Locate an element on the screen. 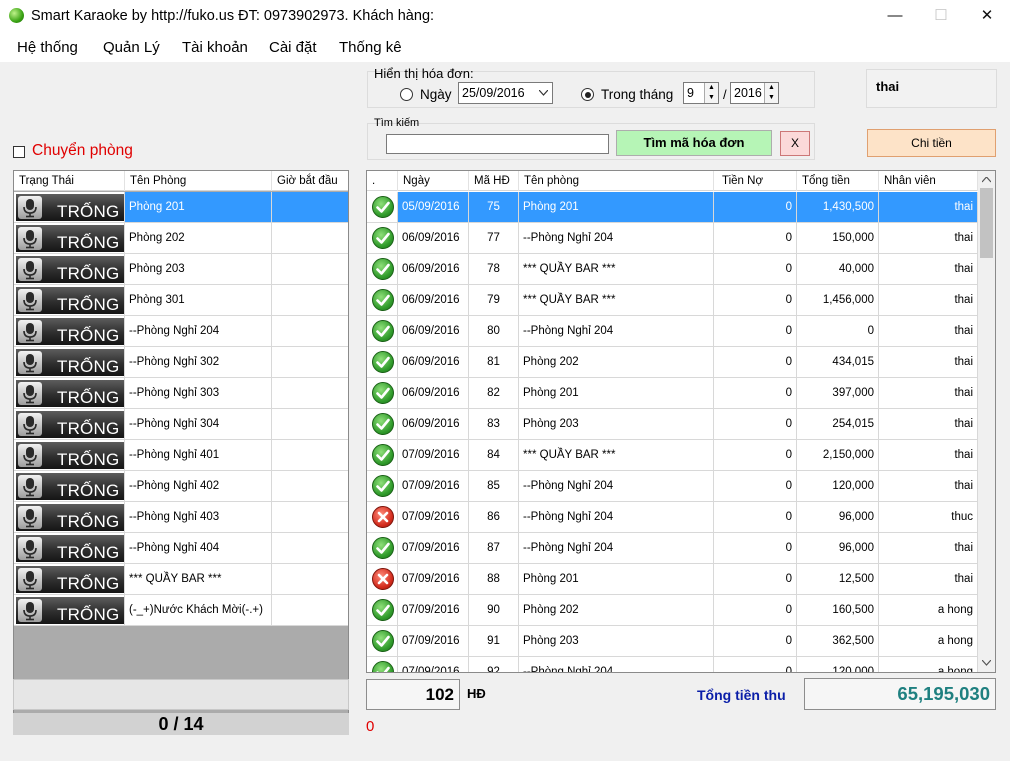 Image resolution: width=1010 pixels, height=761 pixels. room-row: TRỐNG --Phòng Nghỉ 402 is located at coordinates (181, 486).